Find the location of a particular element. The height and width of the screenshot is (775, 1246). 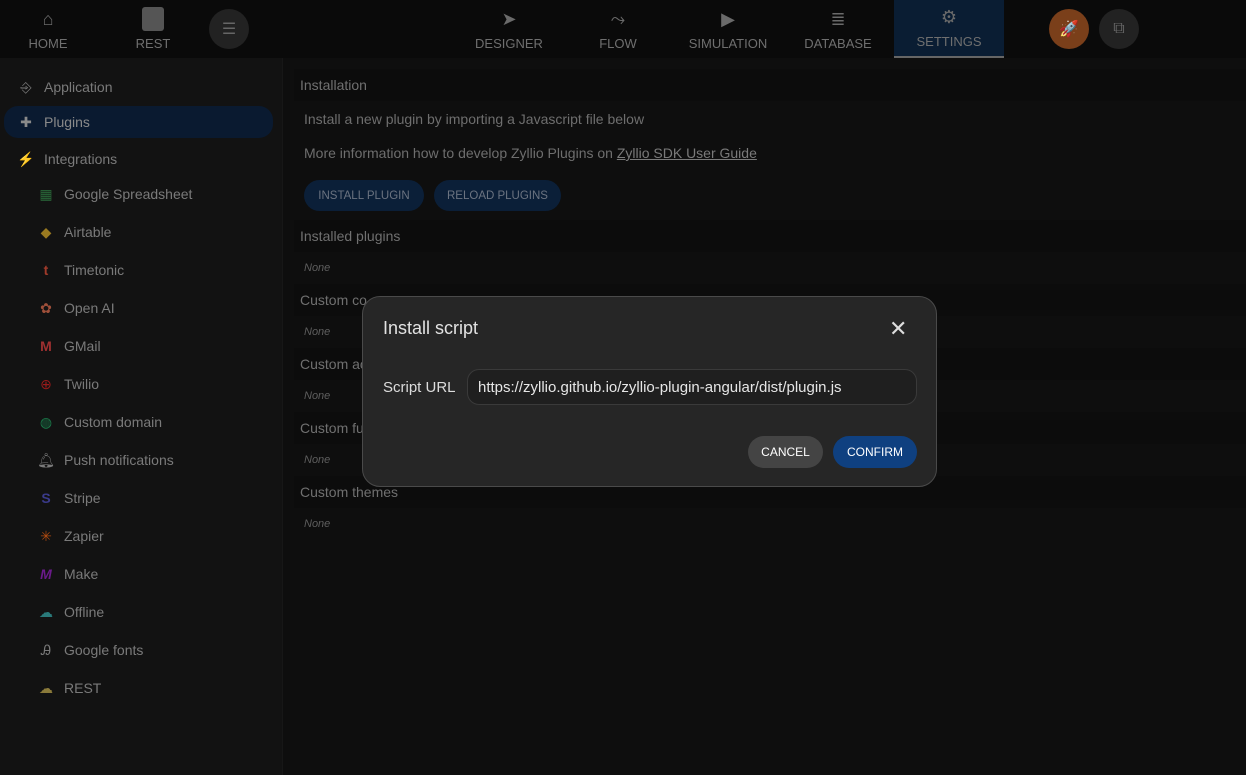

sidebar-item-offline: ☁ Offline is located at coordinates (70, 612).